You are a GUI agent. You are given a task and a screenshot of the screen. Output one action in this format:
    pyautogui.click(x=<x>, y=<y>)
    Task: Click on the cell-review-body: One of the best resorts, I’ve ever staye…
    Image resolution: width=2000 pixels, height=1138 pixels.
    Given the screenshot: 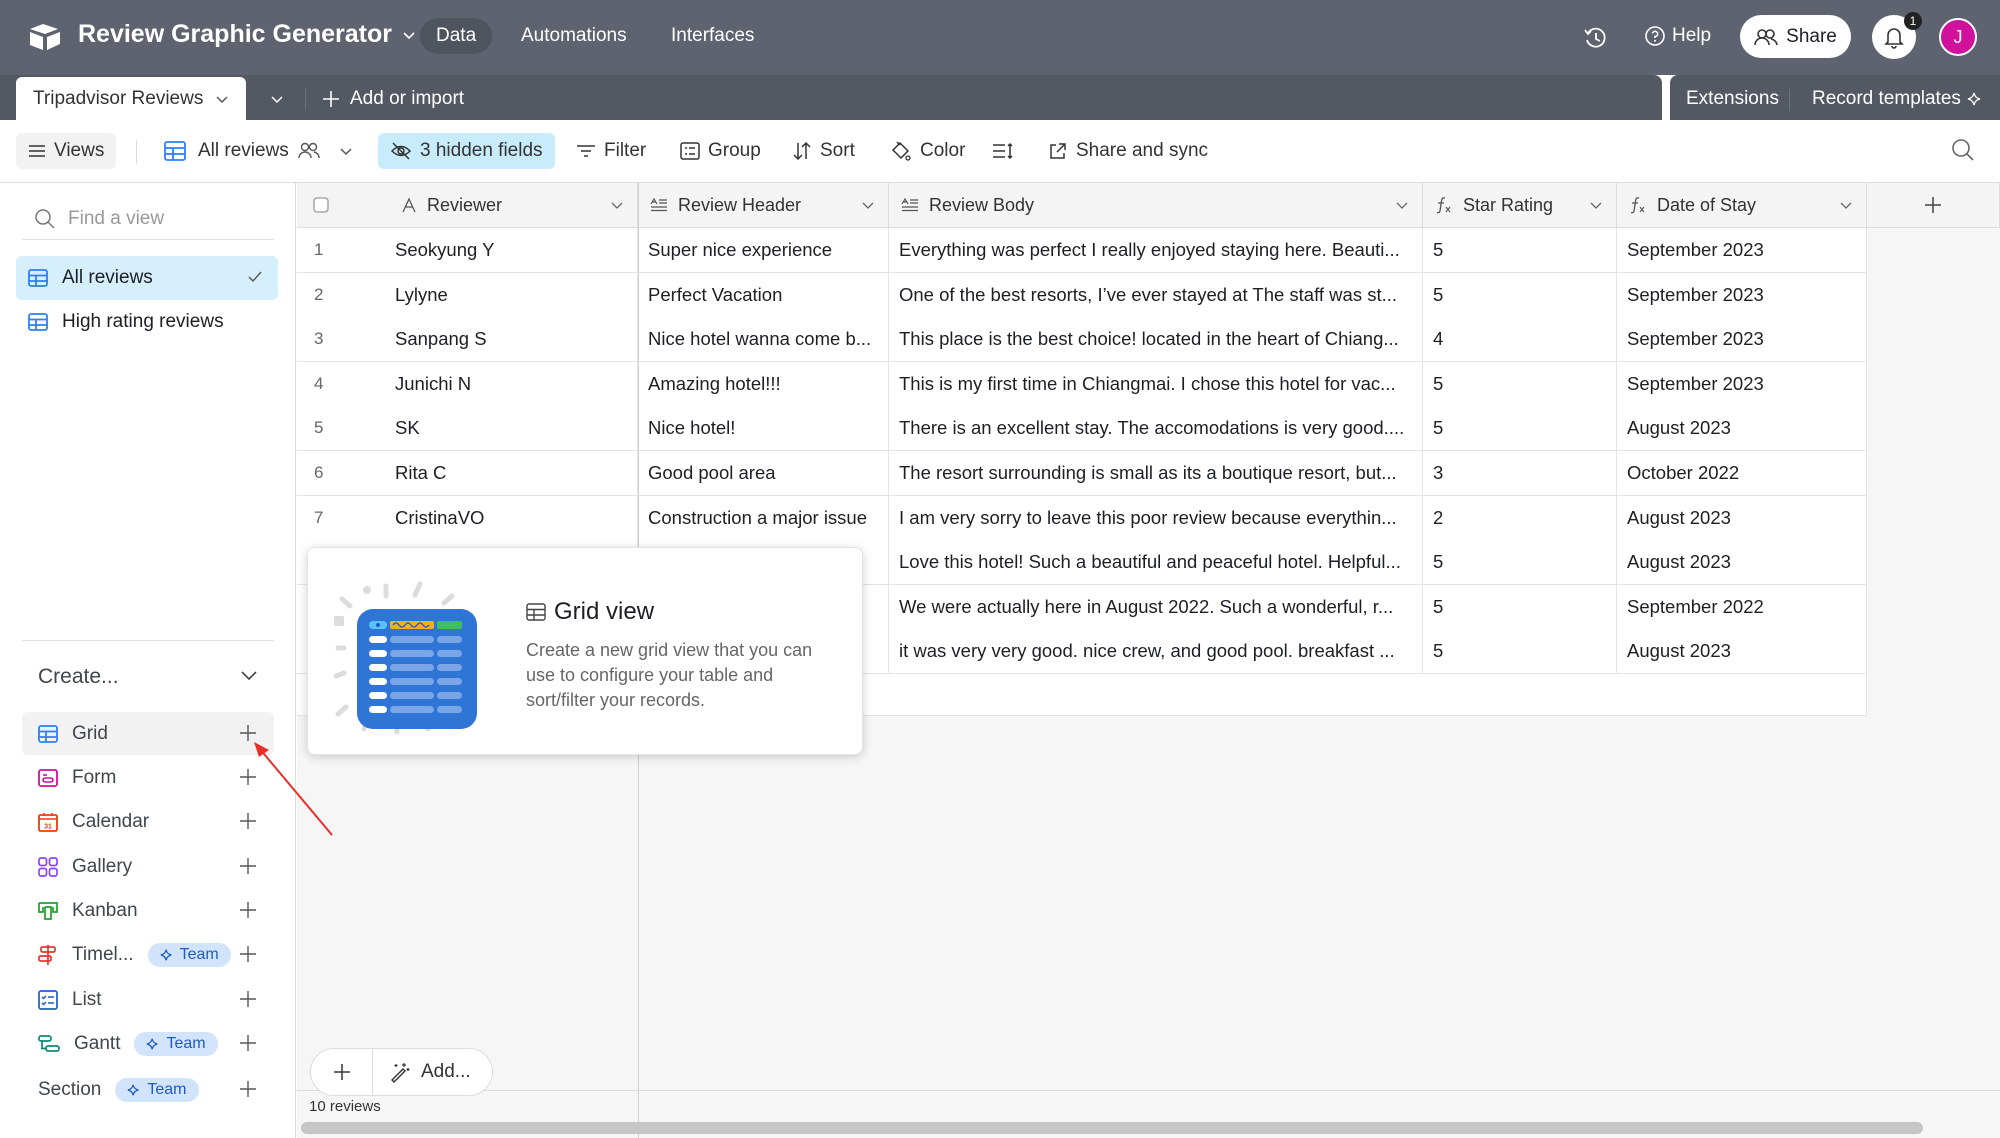 What is the action you would take?
    pyautogui.click(x=1156, y=295)
    